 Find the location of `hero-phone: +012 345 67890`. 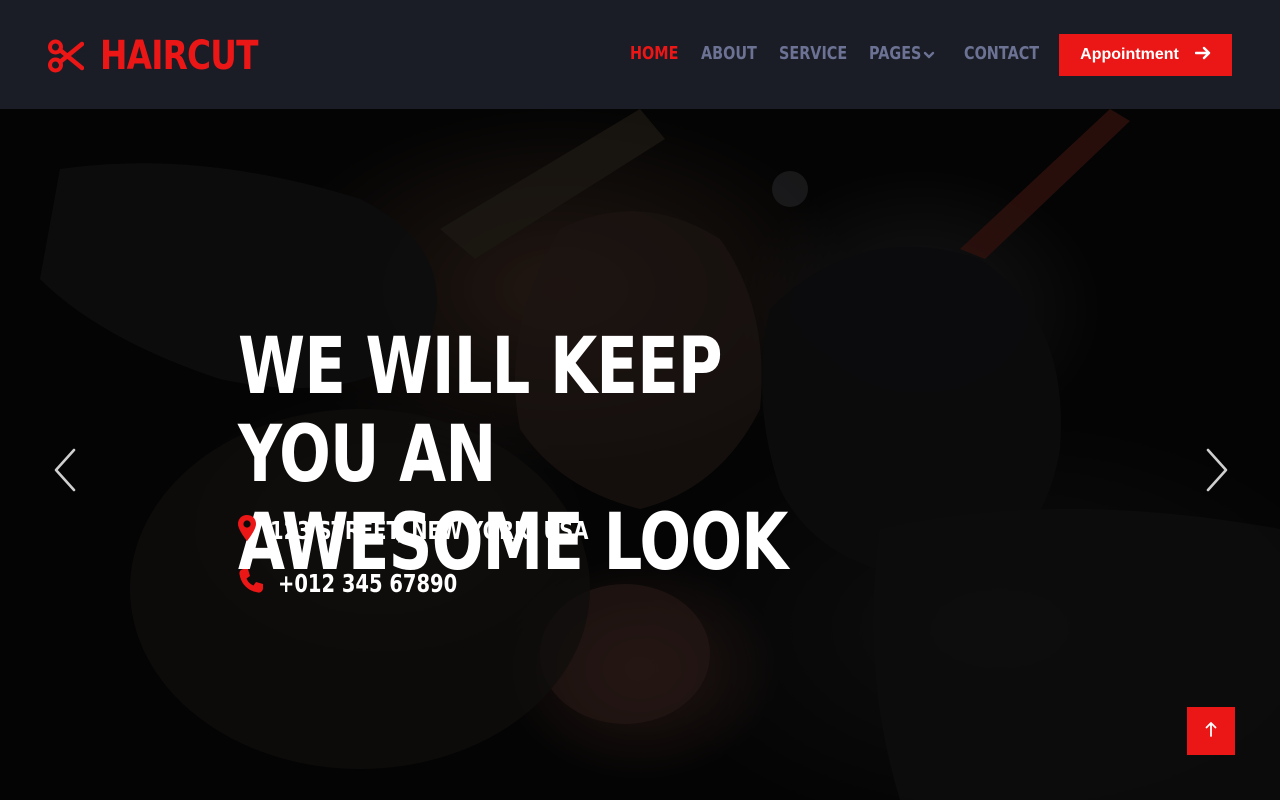

hero-phone: +012 345 67890 is located at coordinates (373, 583).